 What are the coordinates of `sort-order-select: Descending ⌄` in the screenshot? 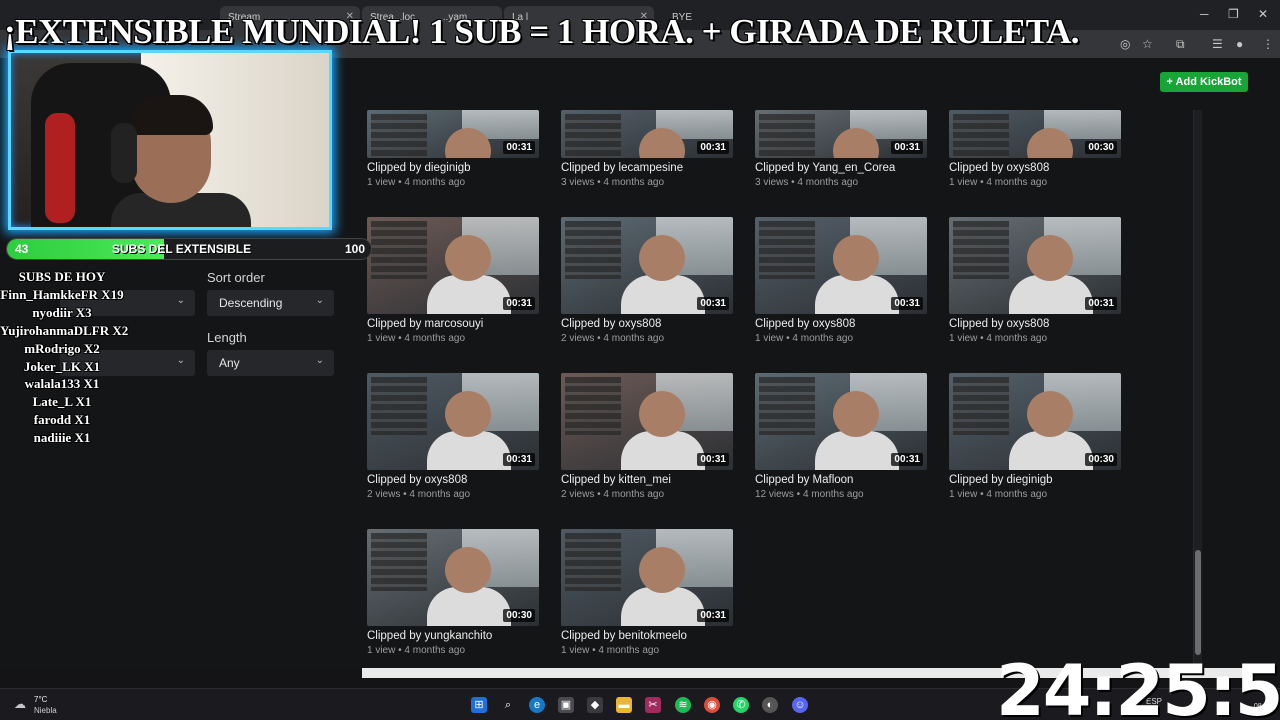 It's located at (270, 303).